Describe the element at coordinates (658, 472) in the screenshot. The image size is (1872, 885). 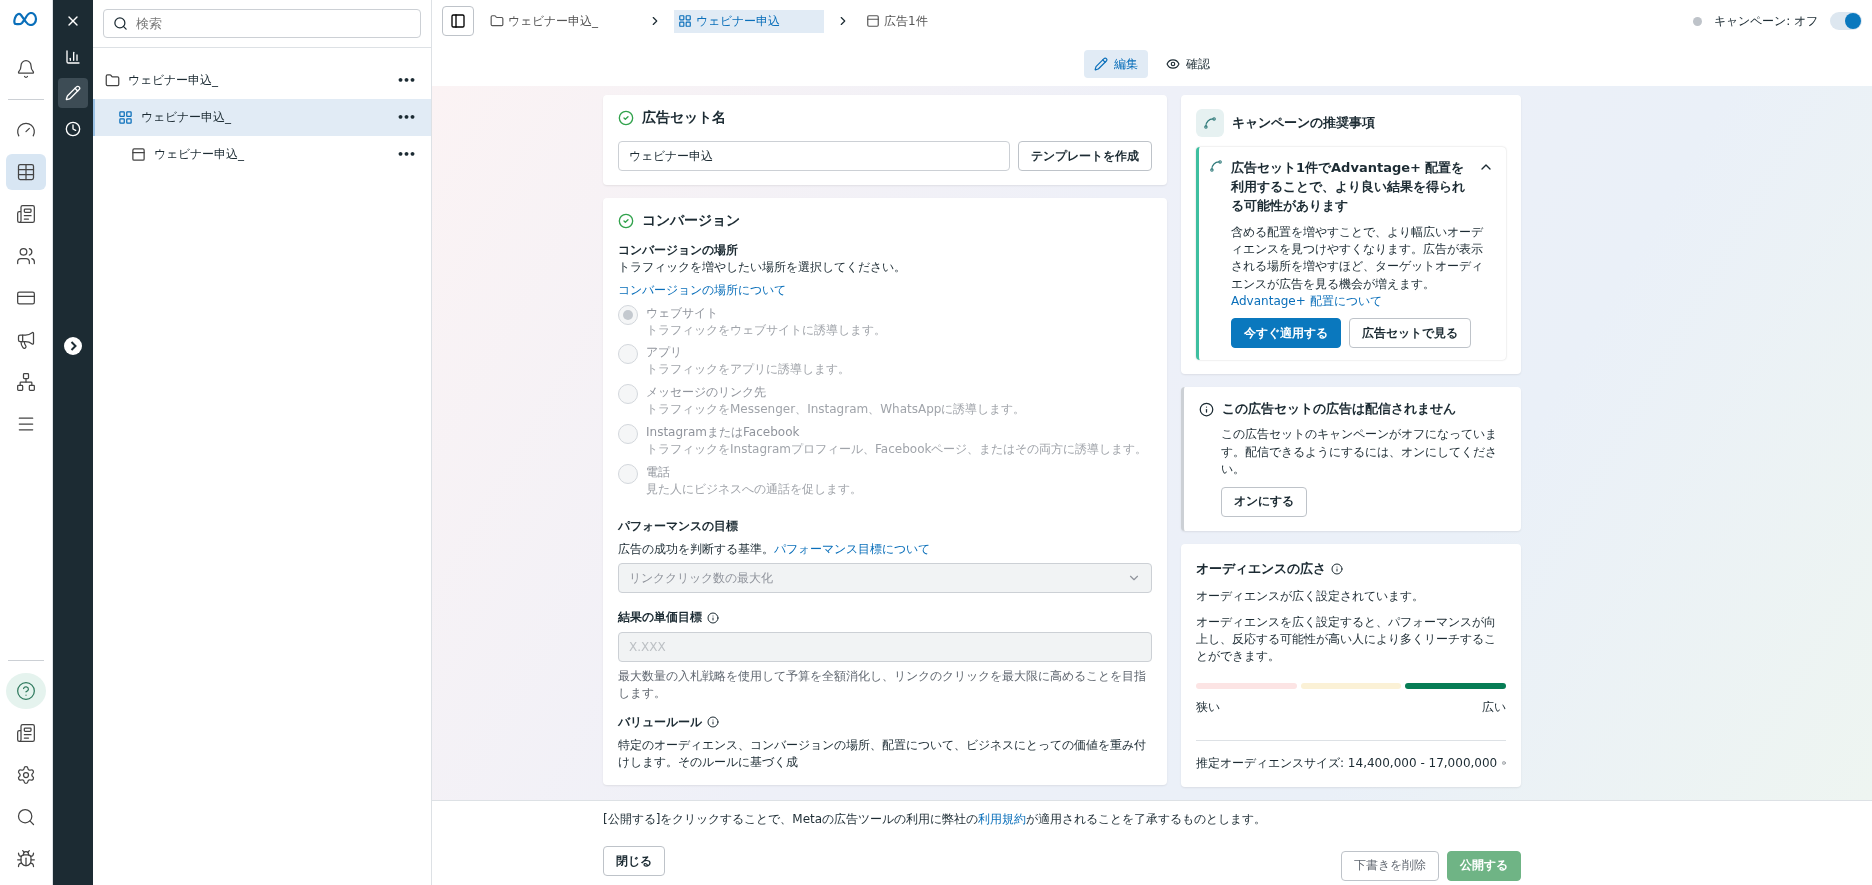
I see `option-label: 電話` at that location.